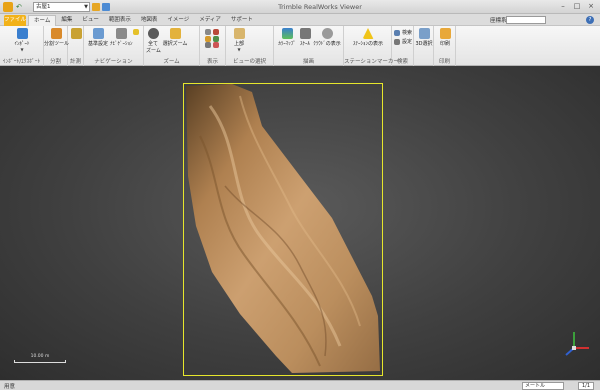 The height and width of the screenshot is (390, 600). Describe the element at coordinates (590, 20) in the screenshot. I see `help-icon: ?` at that location.